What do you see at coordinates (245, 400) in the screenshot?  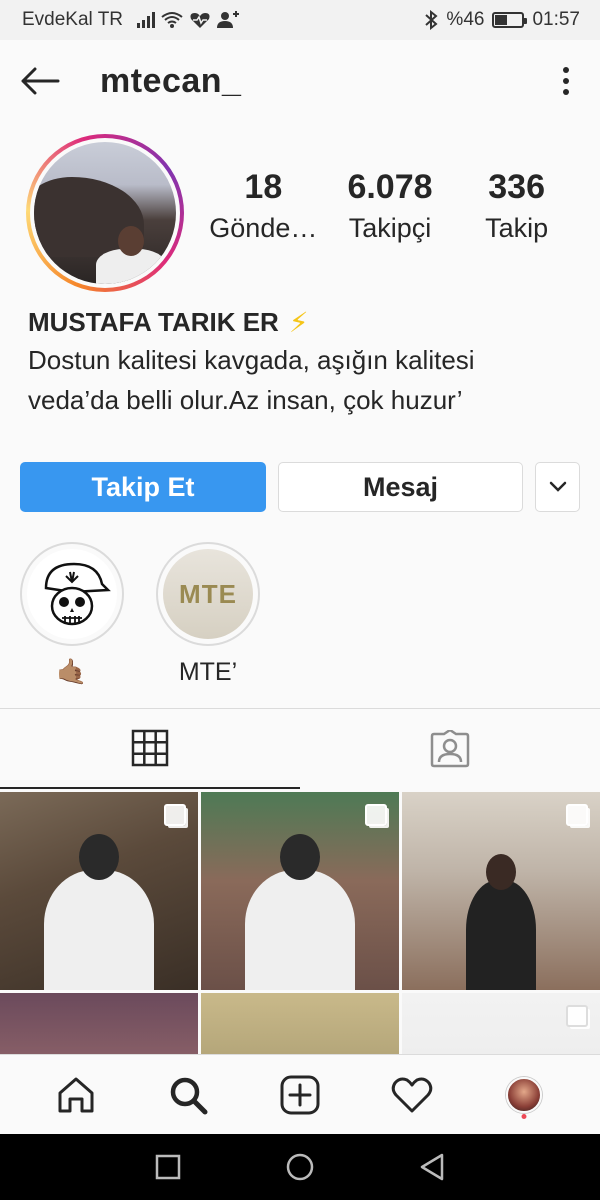 I see `bio-line-2: veda’da belli olur.Az insan, çok huzur’` at bounding box center [245, 400].